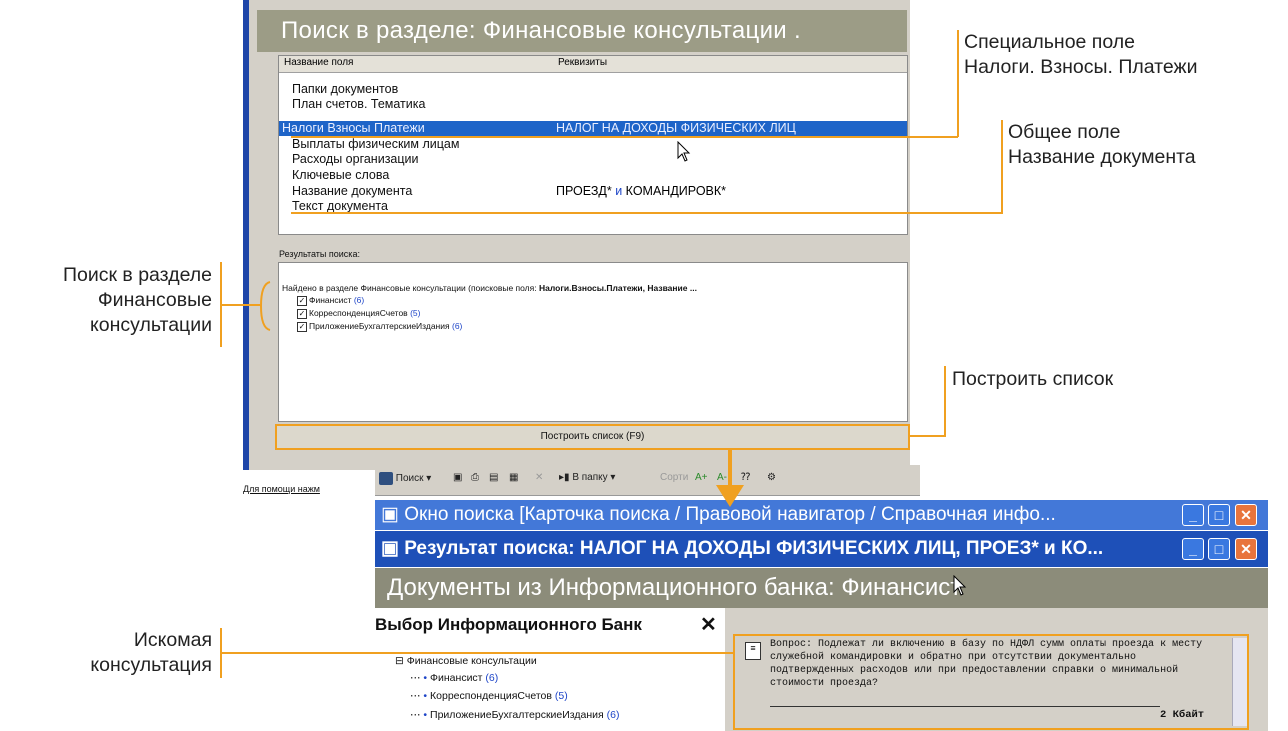  What do you see at coordinates (513, 477) in the screenshot?
I see `export-word-icon: ▦` at bounding box center [513, 477].